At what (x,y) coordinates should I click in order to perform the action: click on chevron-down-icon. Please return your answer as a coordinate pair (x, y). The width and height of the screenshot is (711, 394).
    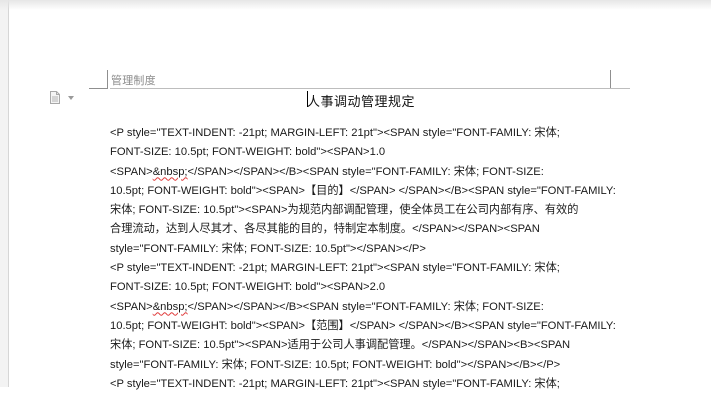
    Looking at the image, I should click on (71, 98).